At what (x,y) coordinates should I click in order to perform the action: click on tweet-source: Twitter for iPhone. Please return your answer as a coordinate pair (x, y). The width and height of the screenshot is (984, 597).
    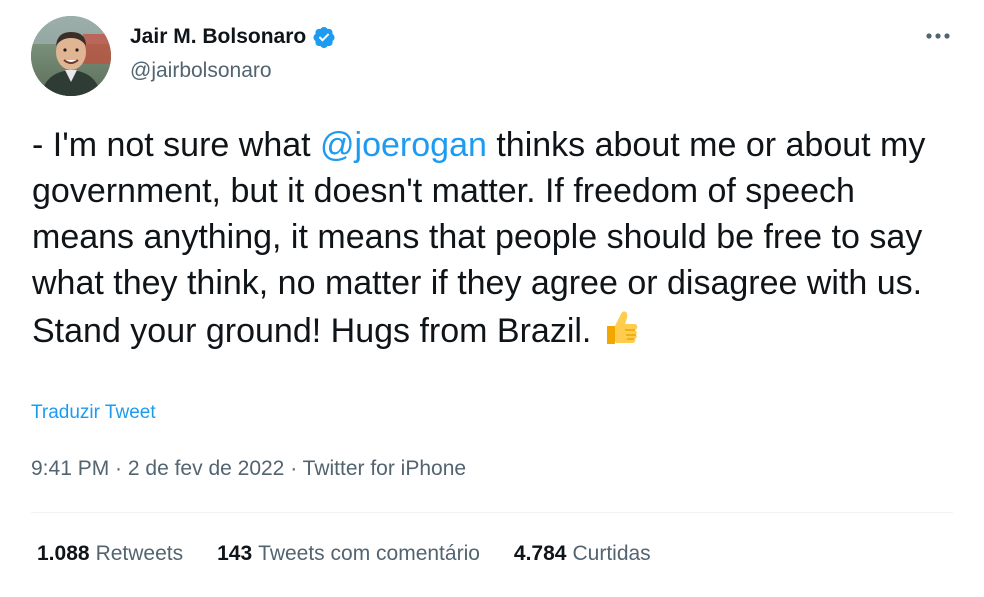
    Looking at the image, I should click on (384, 468).